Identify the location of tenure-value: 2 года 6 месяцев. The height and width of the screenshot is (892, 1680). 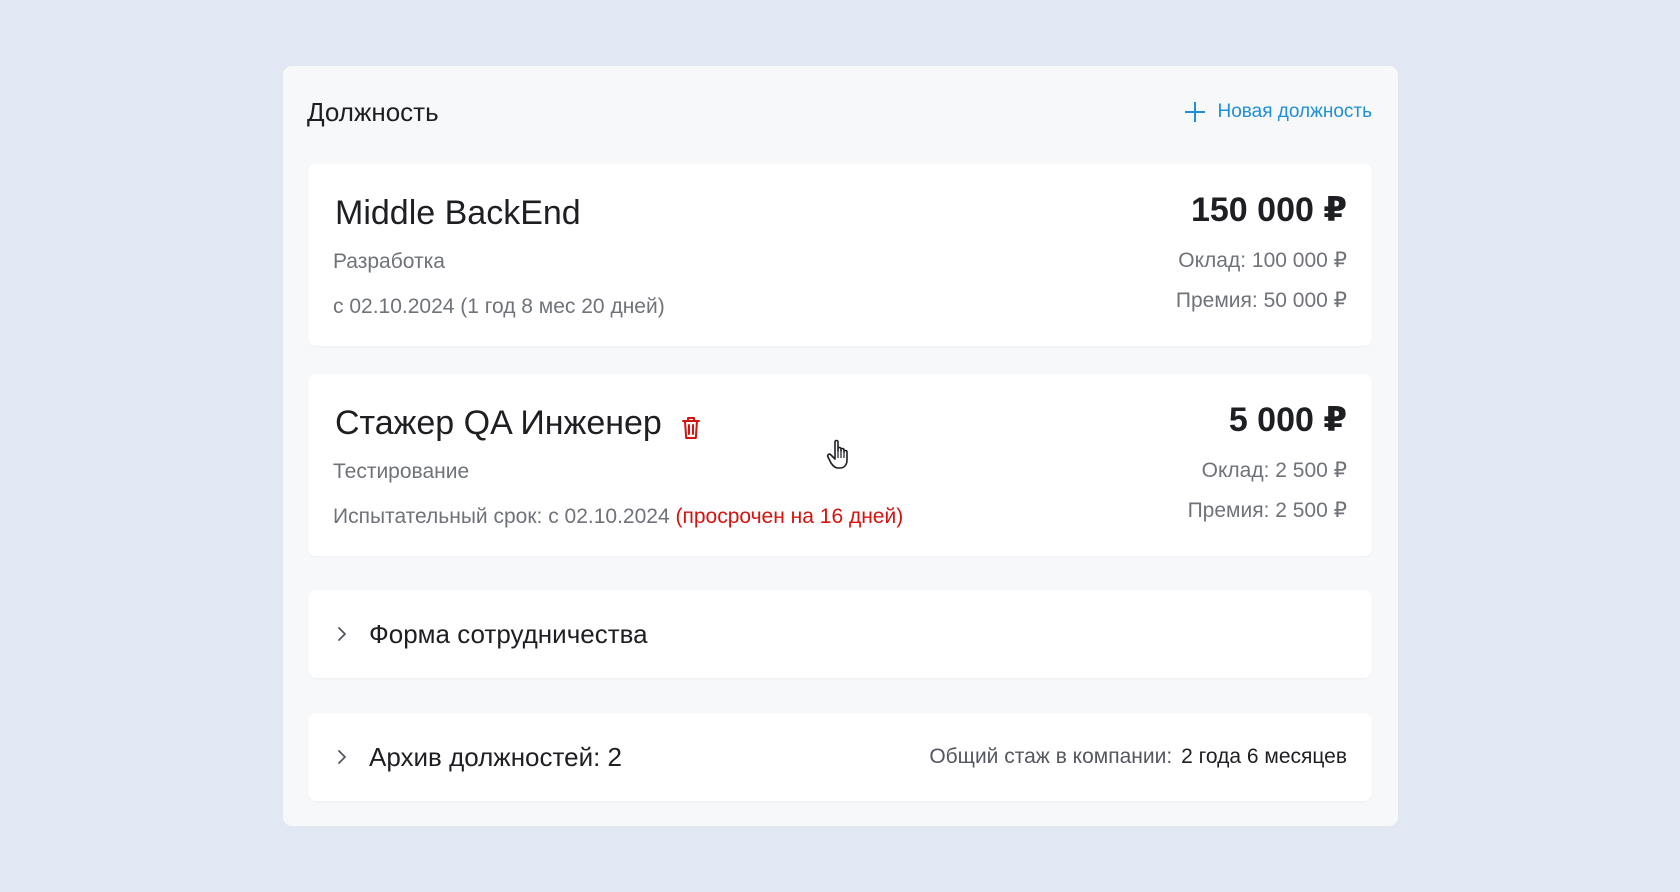
(1264, 756).